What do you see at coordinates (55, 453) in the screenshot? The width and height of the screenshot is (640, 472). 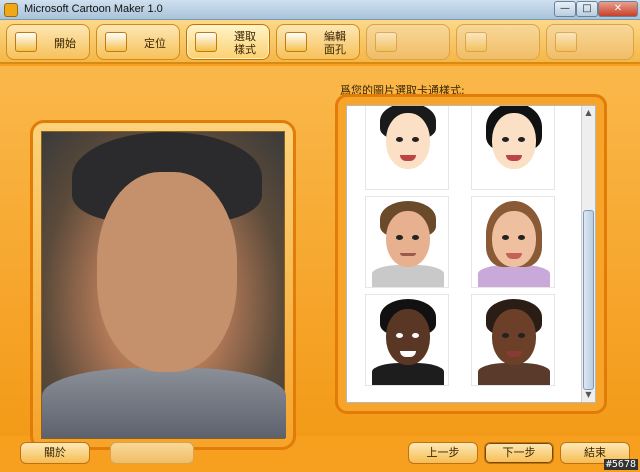 I see `about-button: 關於` at bounding box center [55, 453].